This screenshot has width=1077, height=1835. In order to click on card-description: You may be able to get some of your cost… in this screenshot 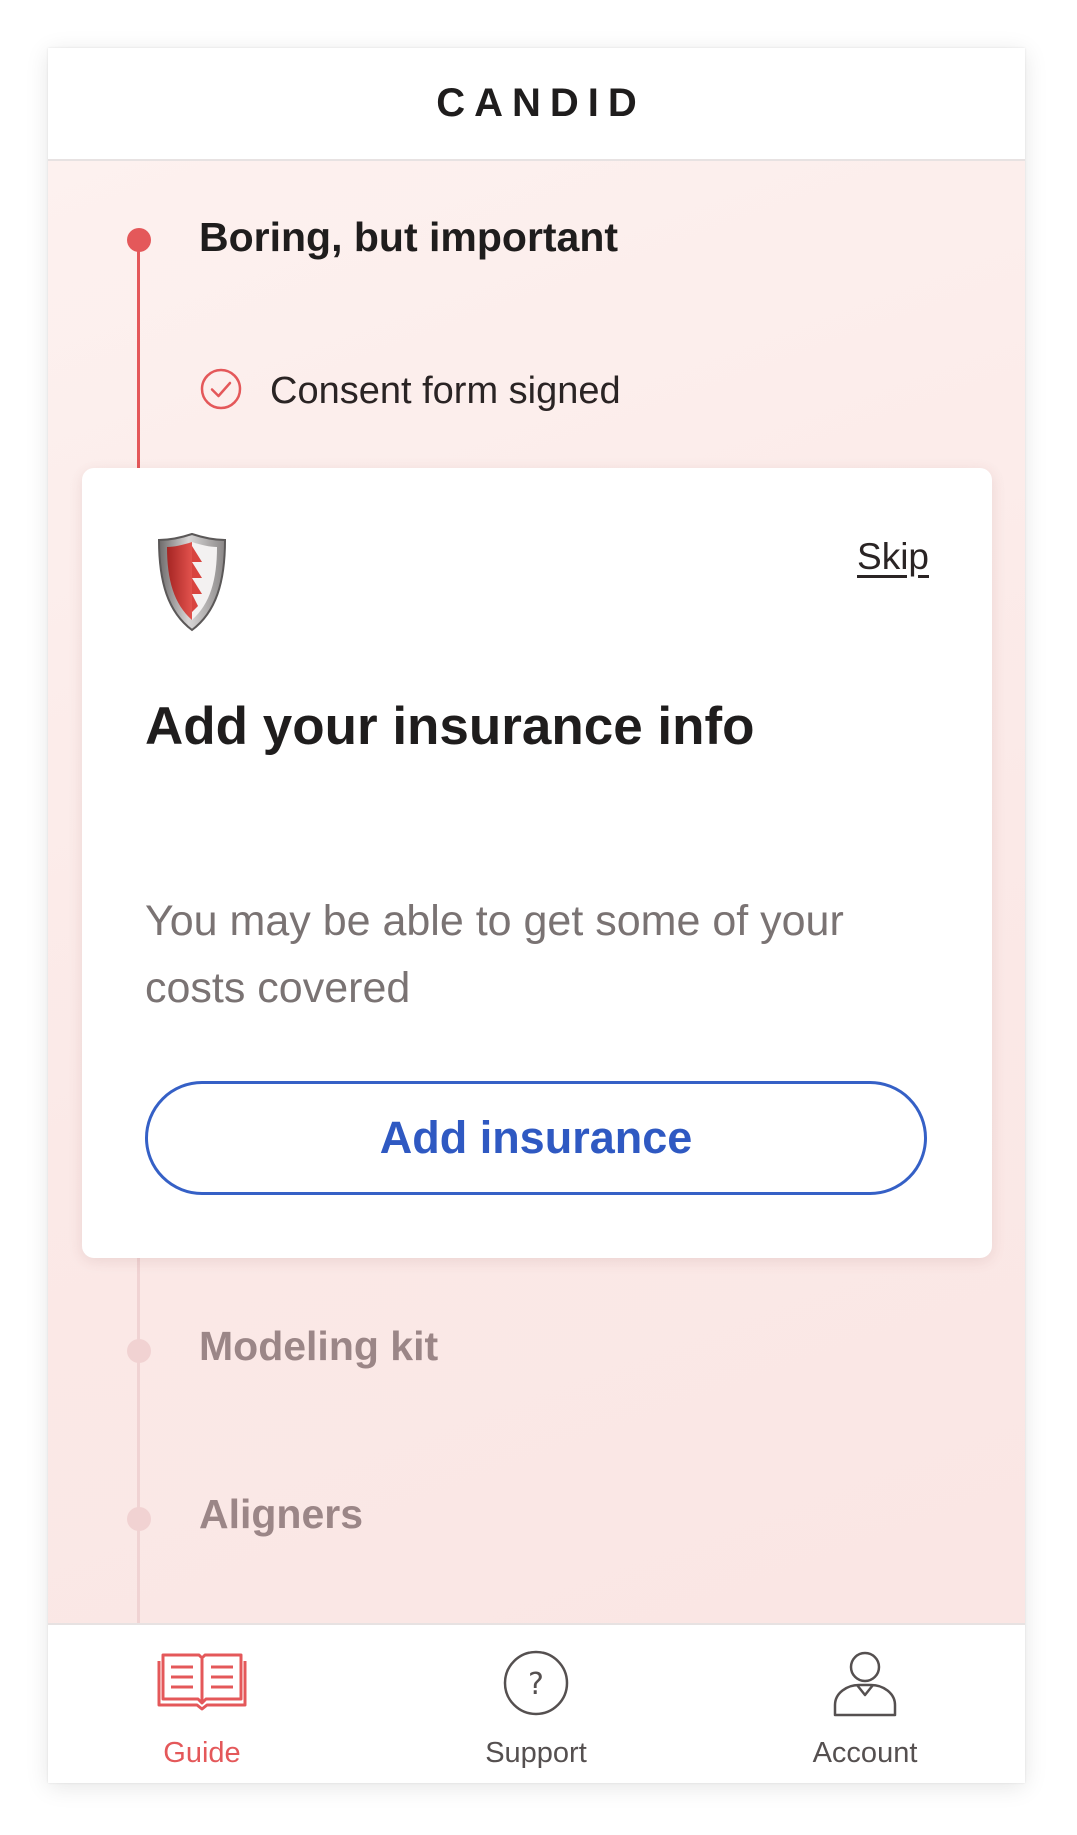, I will do `click(494, 954)`.